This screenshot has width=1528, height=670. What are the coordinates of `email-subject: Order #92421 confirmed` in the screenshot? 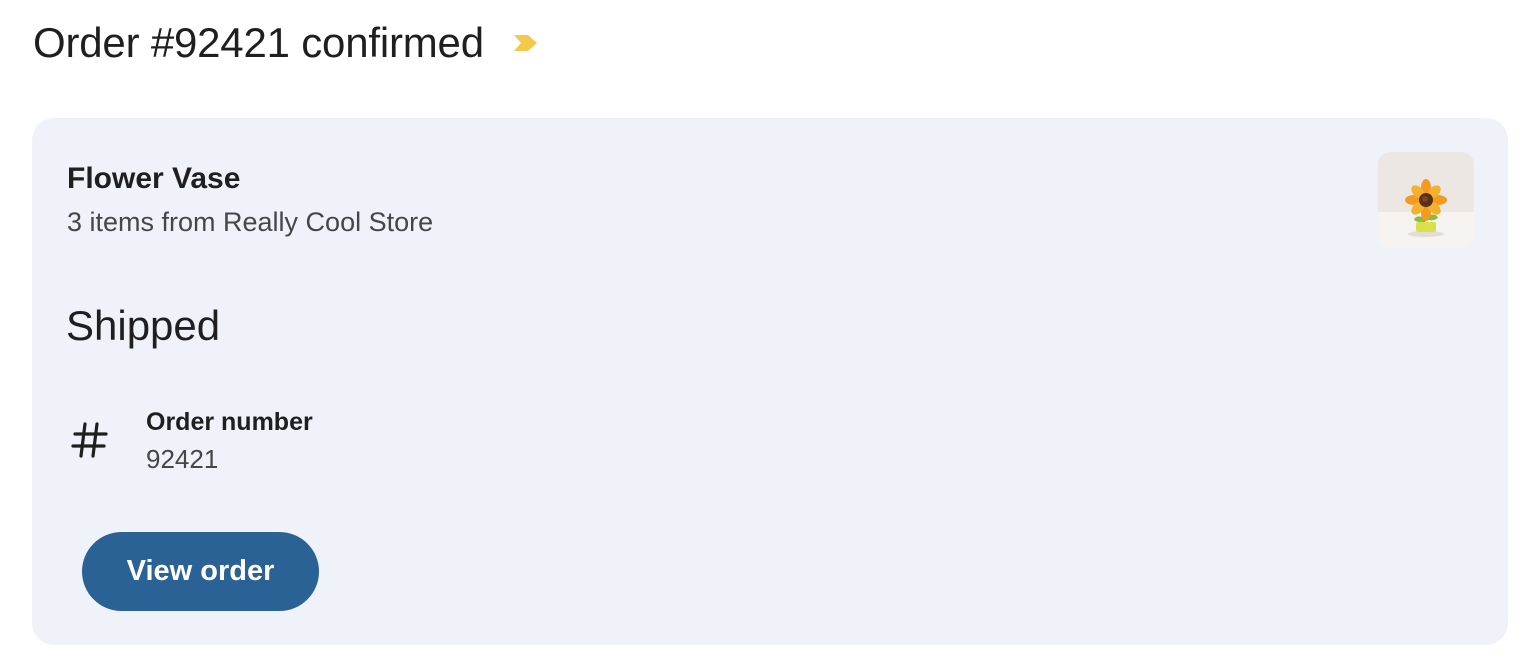 It's located at (258, 42).